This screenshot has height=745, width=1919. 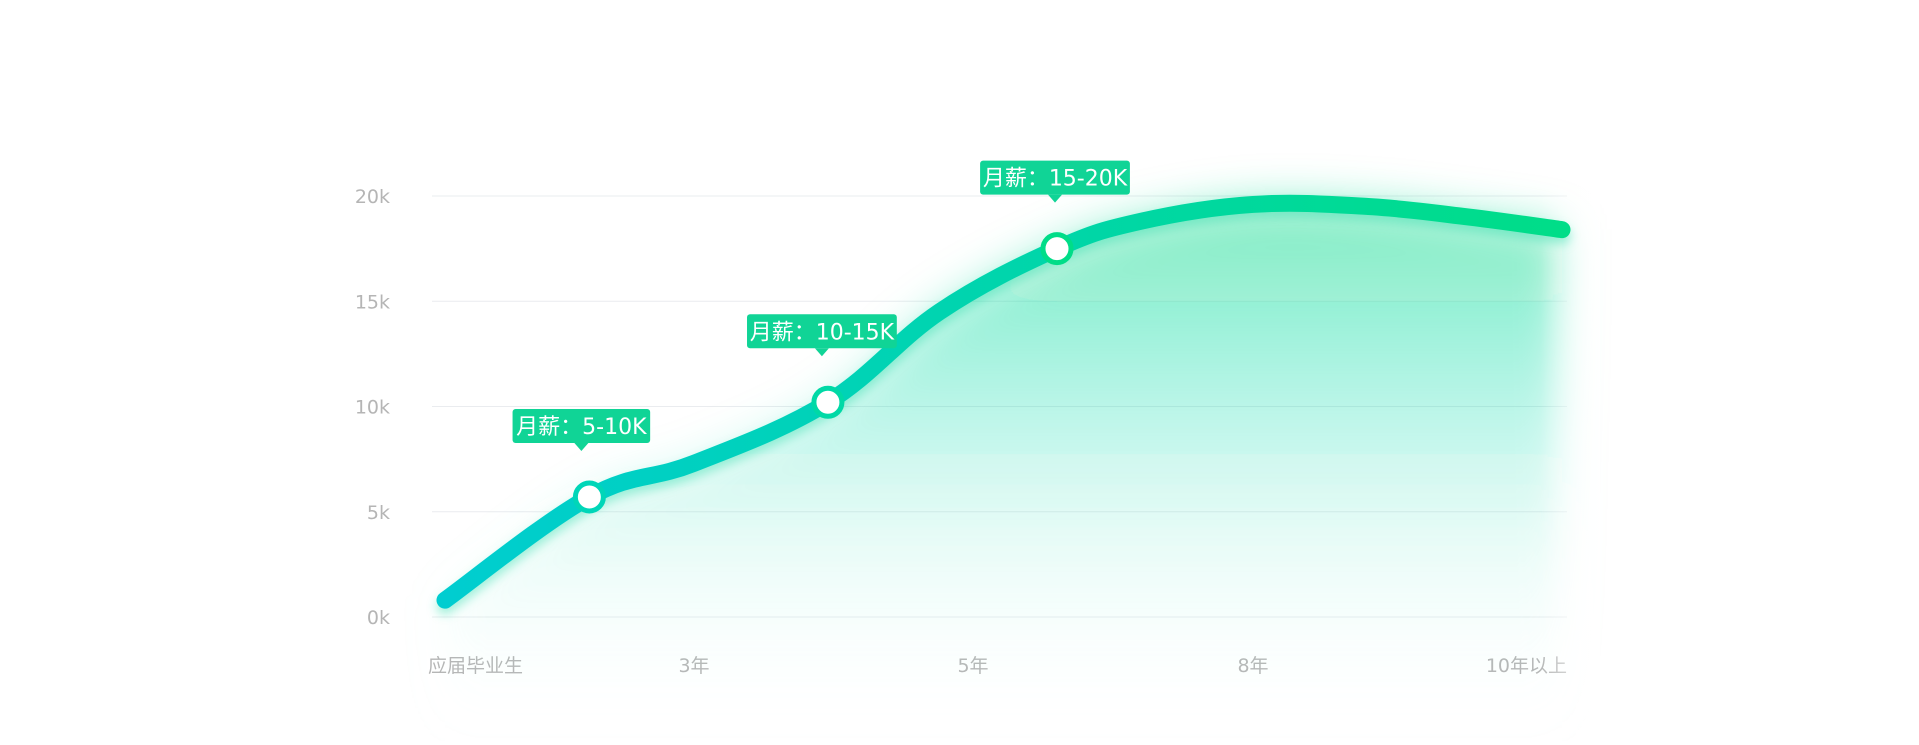 I want to click on salary-tooltip: 月薪：10-15K, so click(x=822, y=335).